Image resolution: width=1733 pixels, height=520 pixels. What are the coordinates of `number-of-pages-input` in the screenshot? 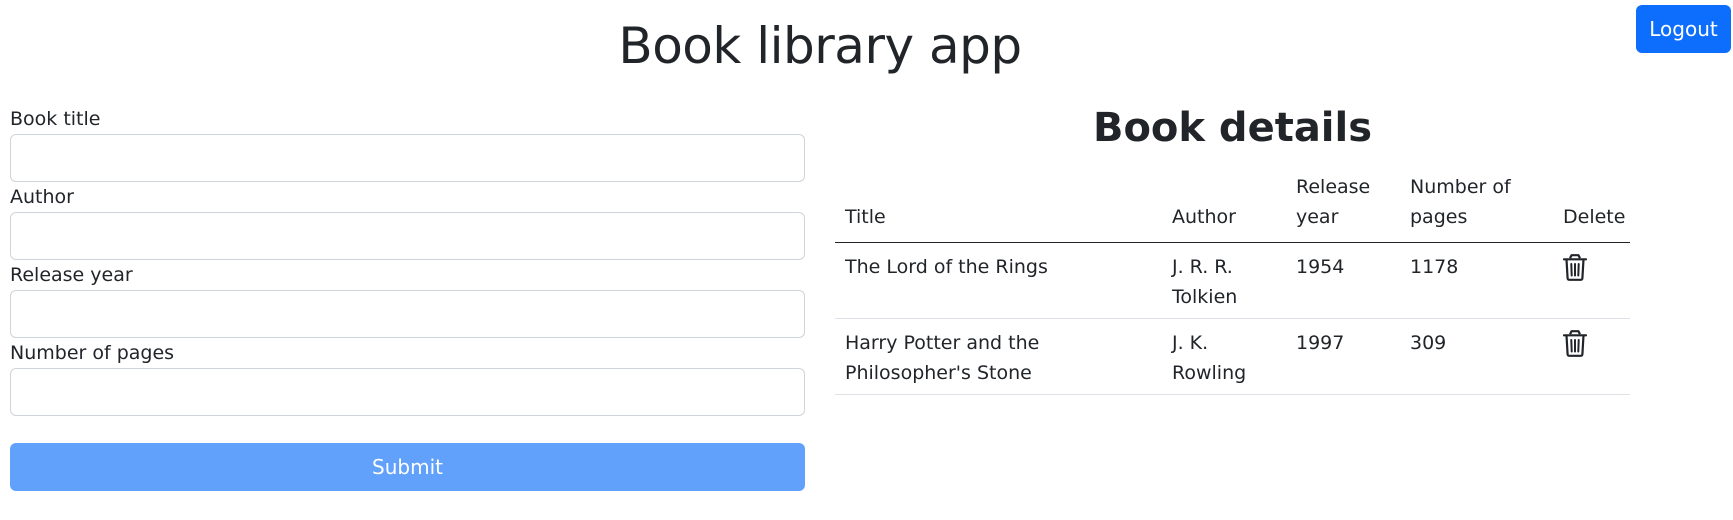 It's located at (407, 392).